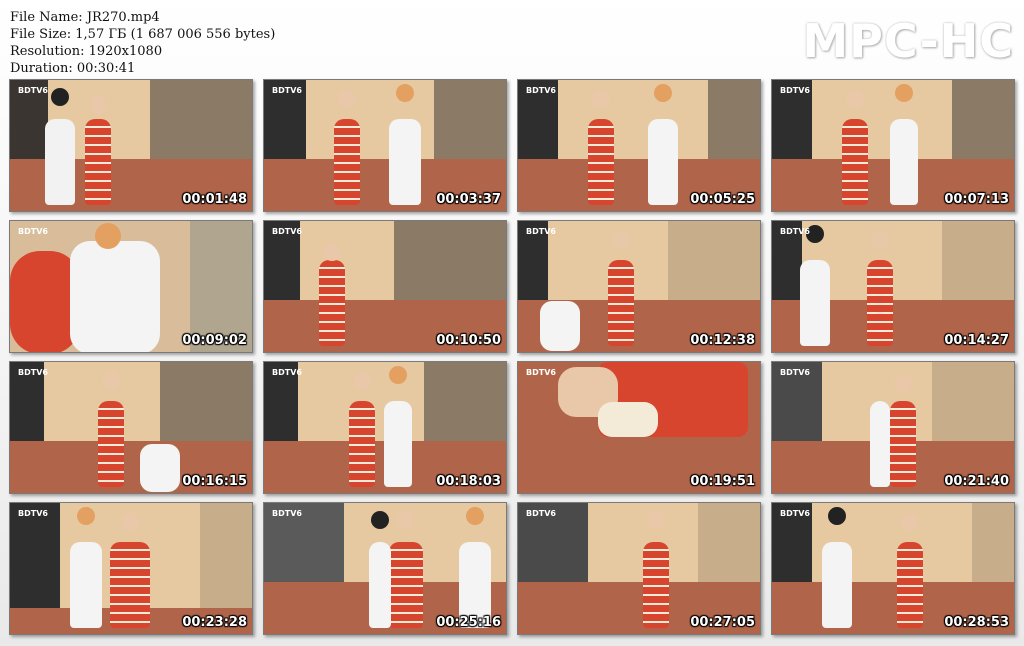  What do you see at coordinates (385, 427) in the screenshot?
I see `thumbnail: BDTV6 00:18:03` at bounding box center [385, 427].